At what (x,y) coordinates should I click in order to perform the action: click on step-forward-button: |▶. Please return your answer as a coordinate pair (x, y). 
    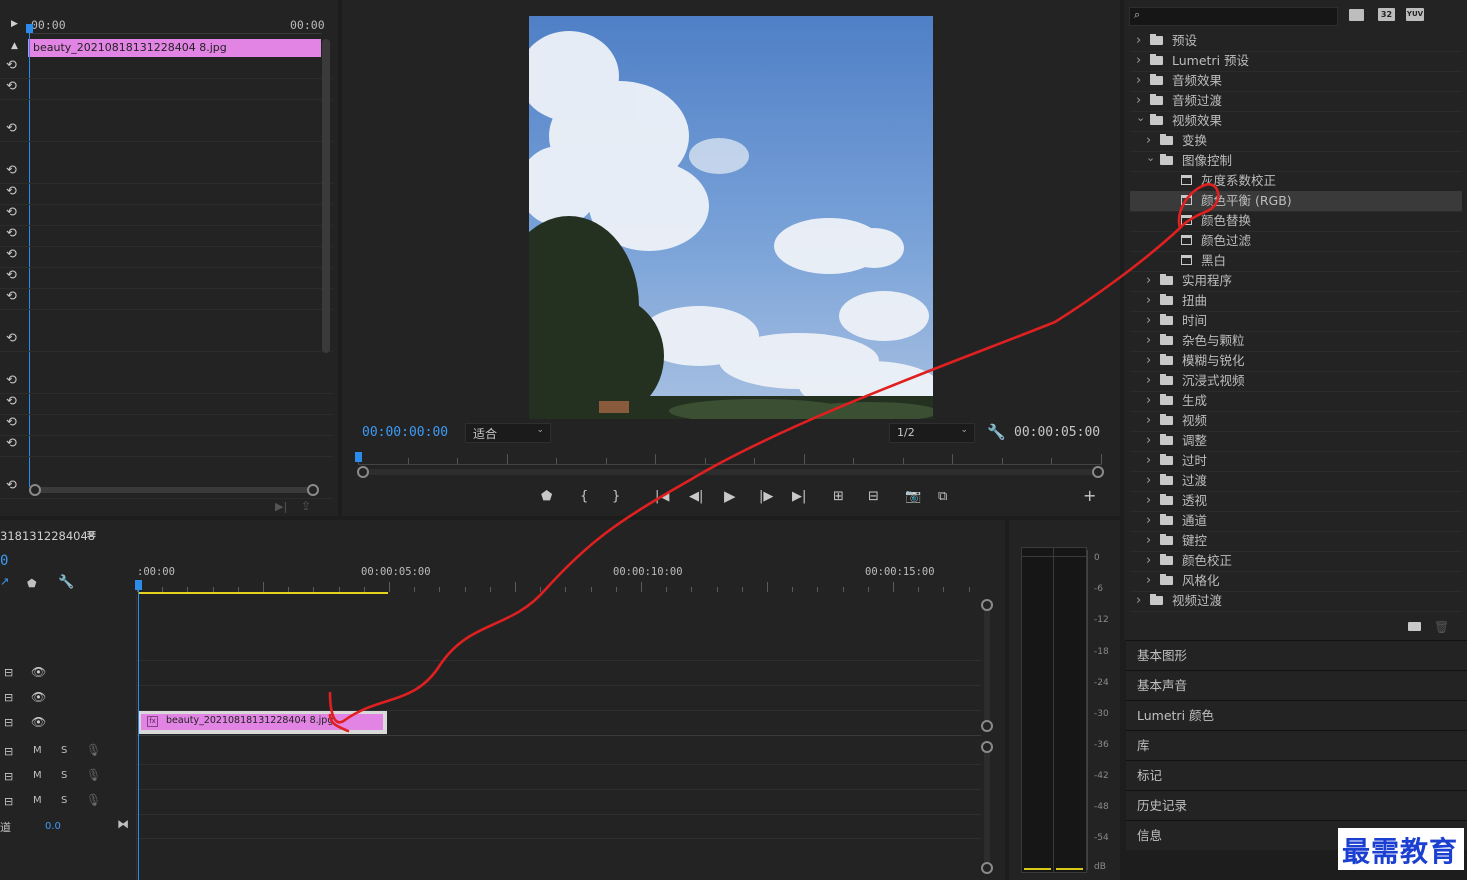
    Looking at the image, I should click on (766, 496).